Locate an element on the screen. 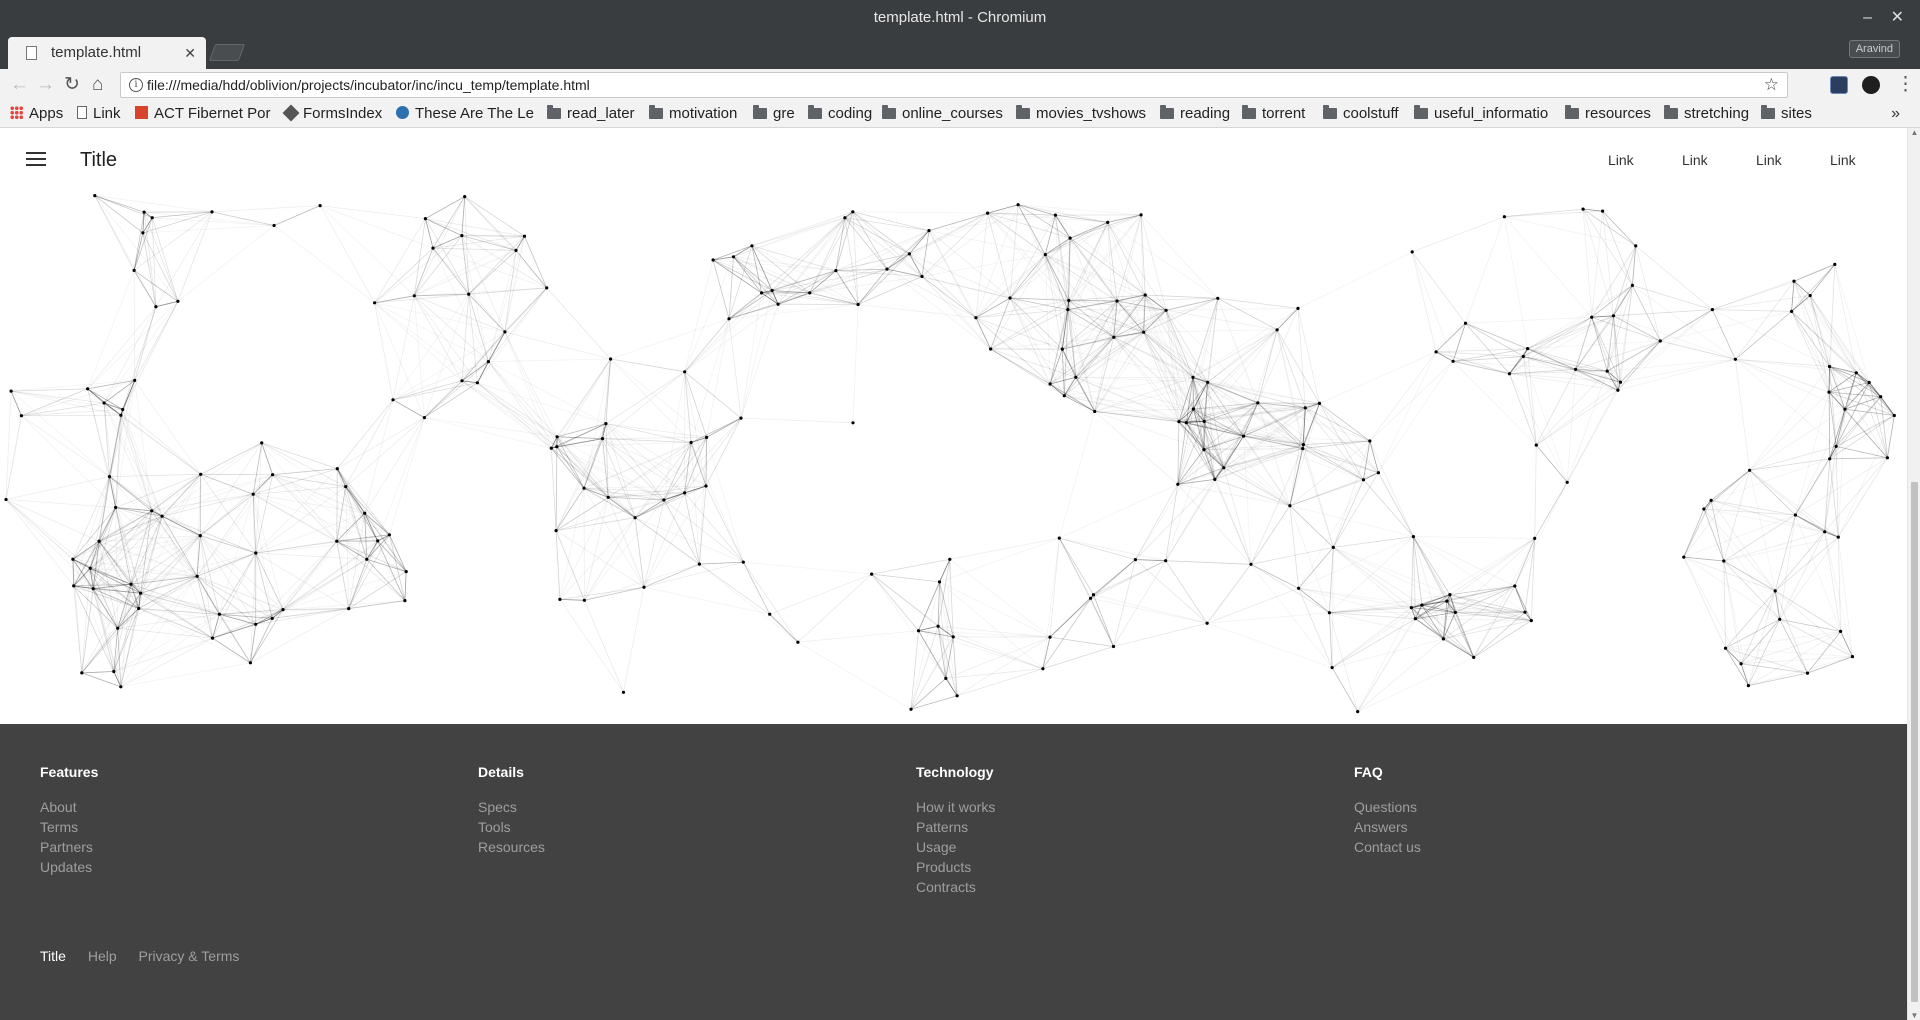  bookmark-formsindex: FormsIndex is located at coordinates (332, 114).